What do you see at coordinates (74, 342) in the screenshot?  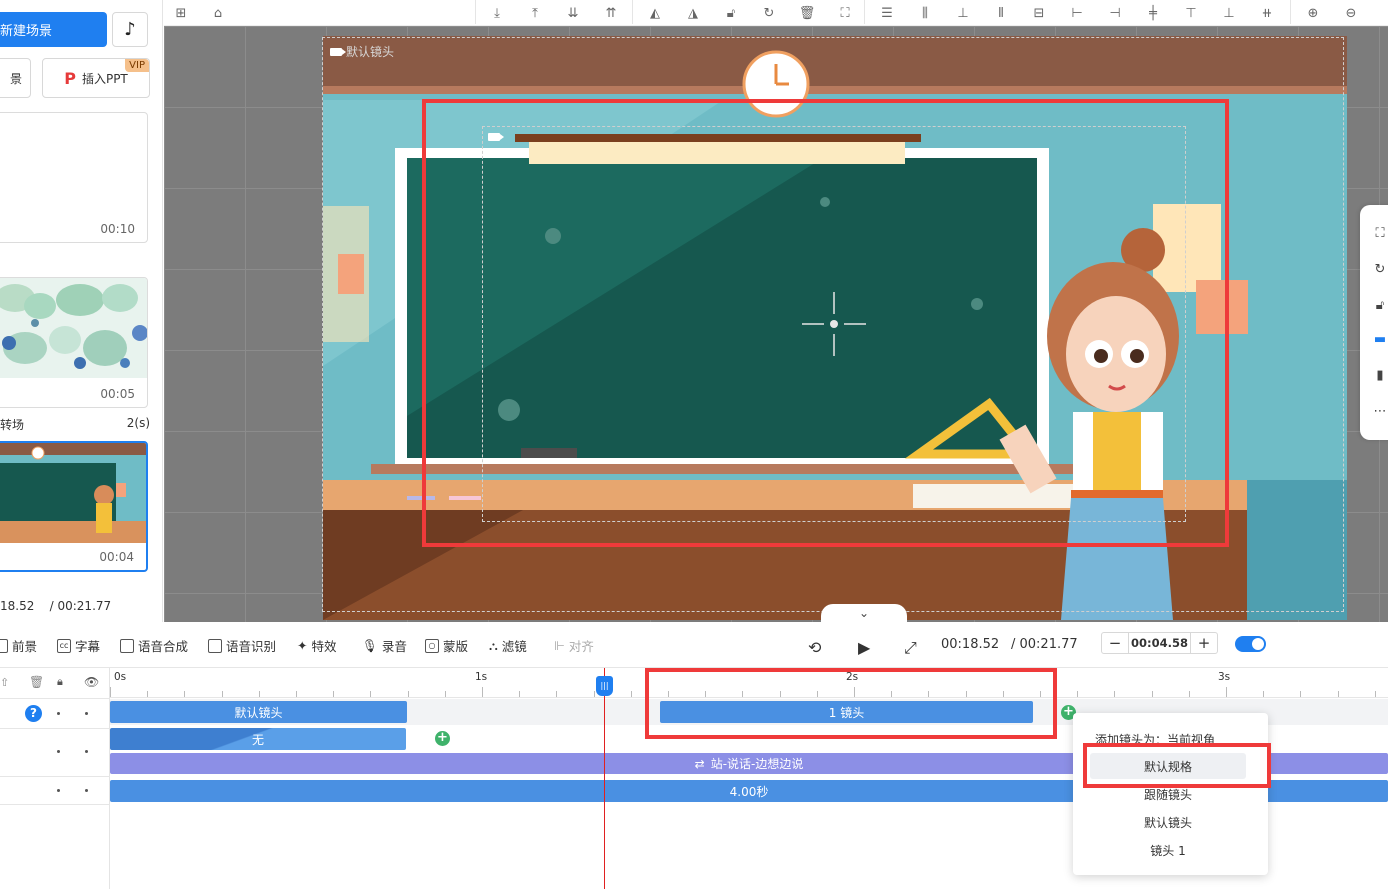 I see `scene-card-2: 00:05` at bounding box center [74, 342].